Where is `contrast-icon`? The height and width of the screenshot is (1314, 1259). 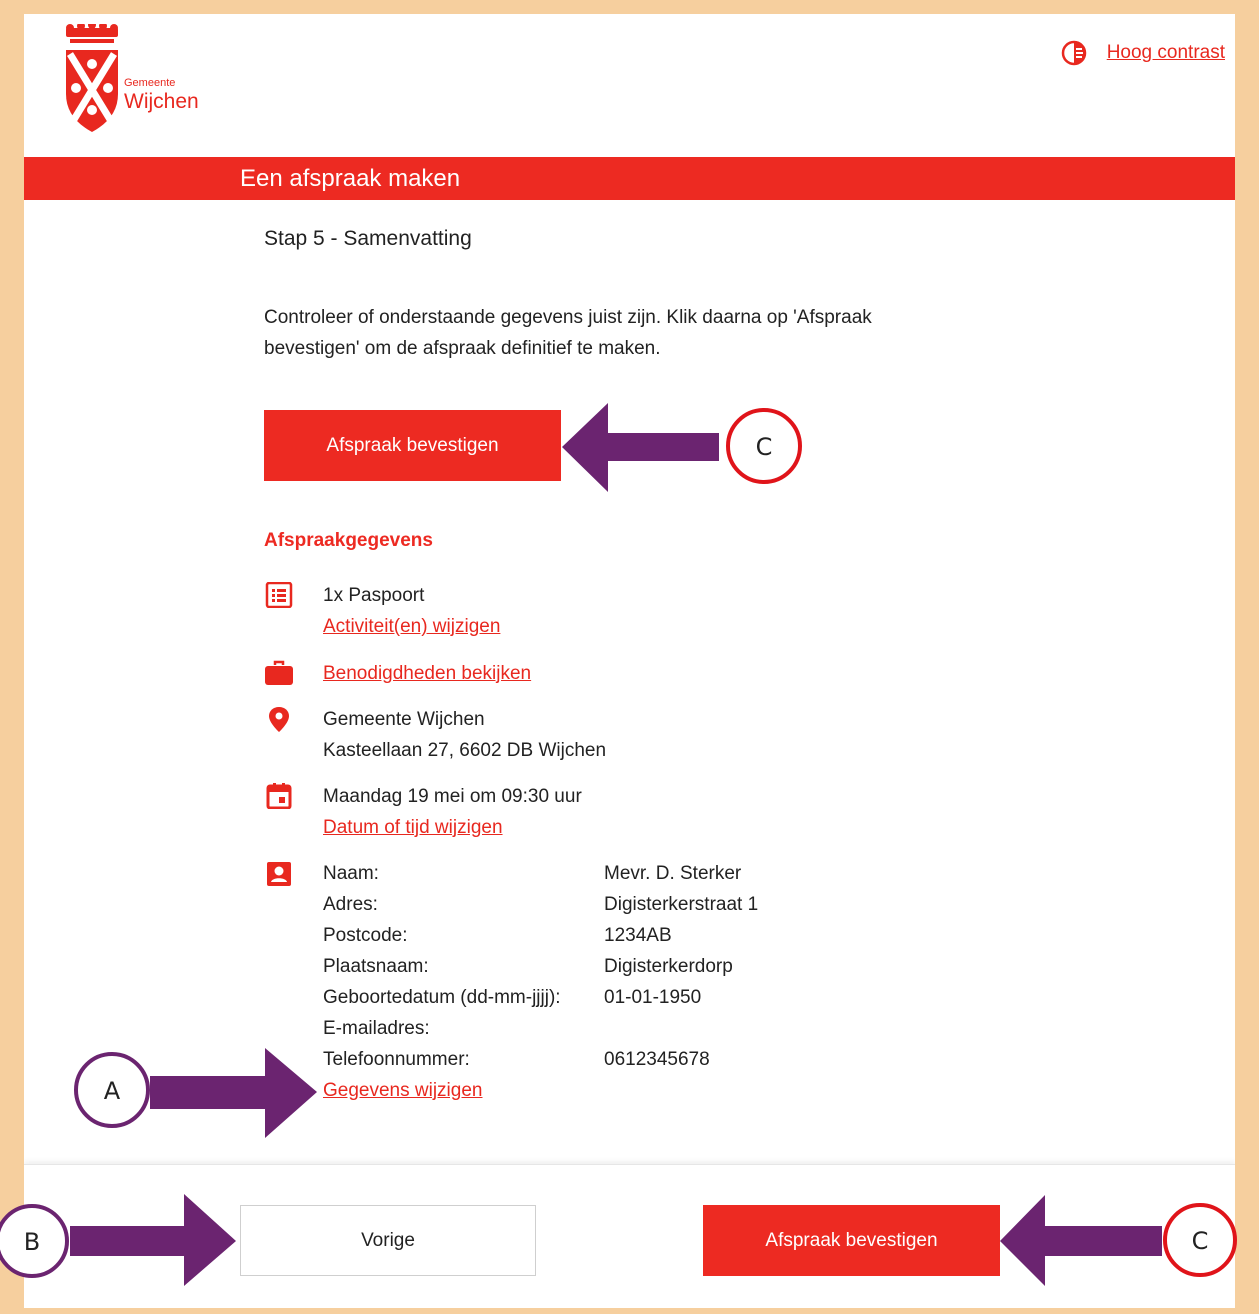 contrast-icon is located at coordinates (1073, 53).